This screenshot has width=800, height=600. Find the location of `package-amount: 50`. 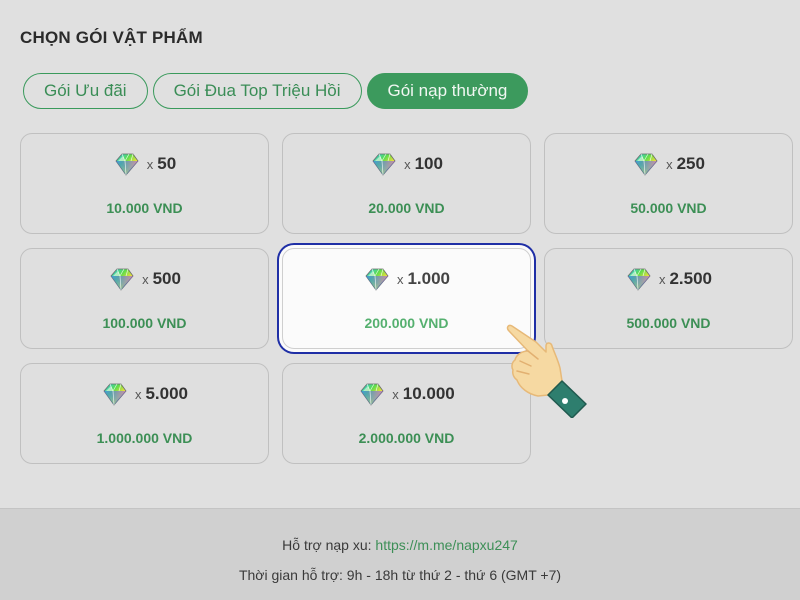

package-amount: 50 is located at coordinates (167, 163).